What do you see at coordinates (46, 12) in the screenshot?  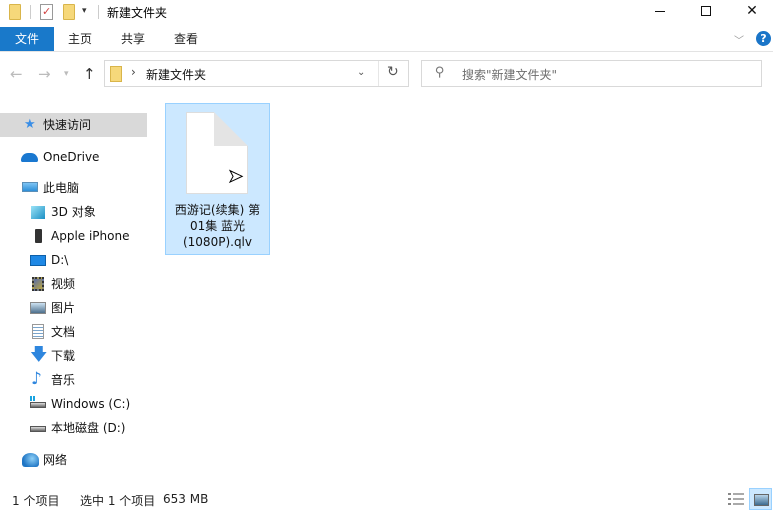 I see `properties-icon` at bounding box center [46, 12].